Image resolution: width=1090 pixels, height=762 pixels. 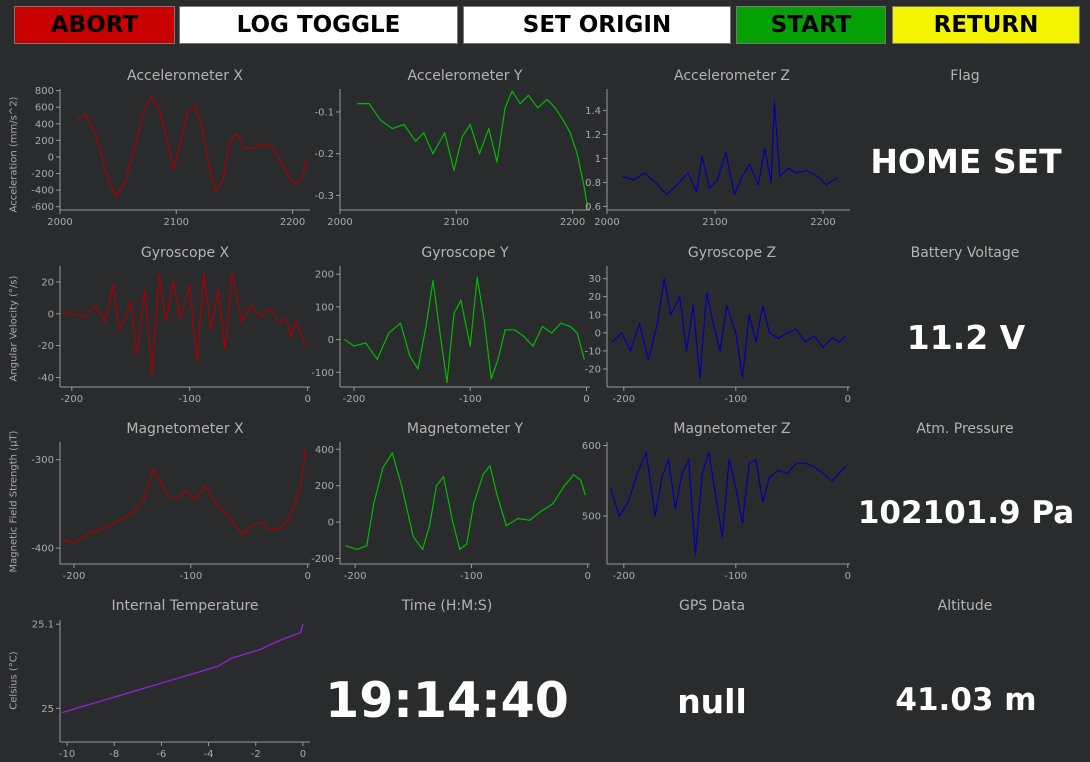 I want to click on y-tick-label: -300, so click(x=42, y=460).